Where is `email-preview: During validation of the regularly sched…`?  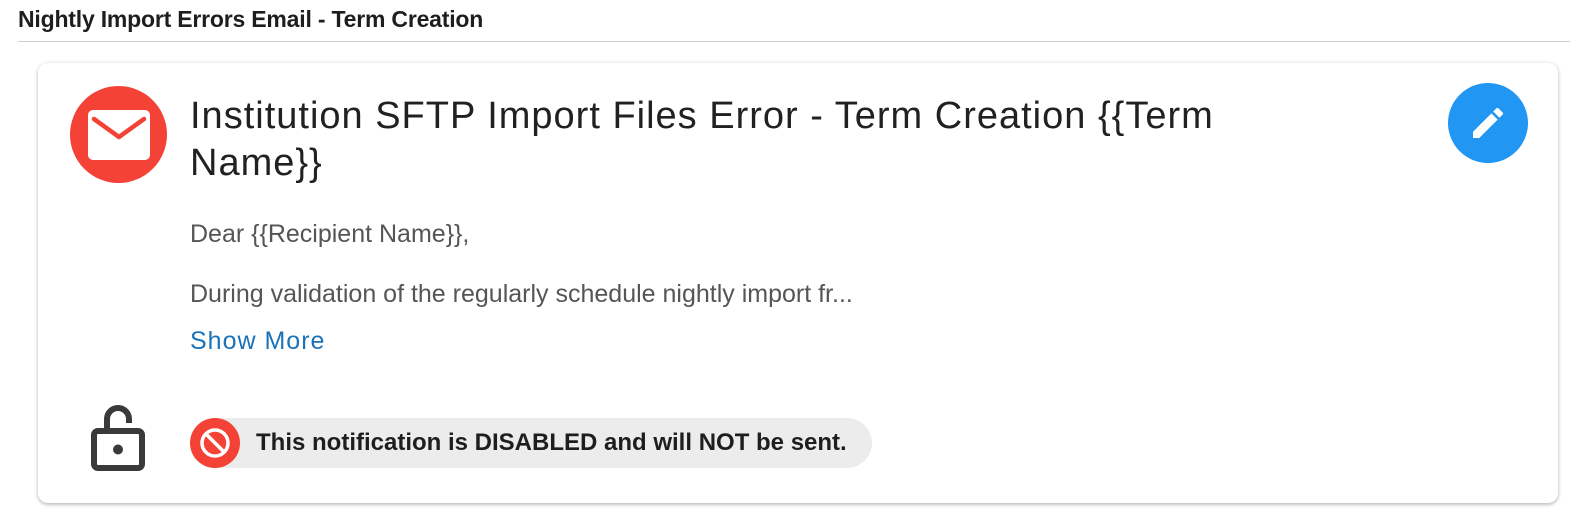 email-preview: During validation of the regularly sched… is located at coordinates (521, 294).